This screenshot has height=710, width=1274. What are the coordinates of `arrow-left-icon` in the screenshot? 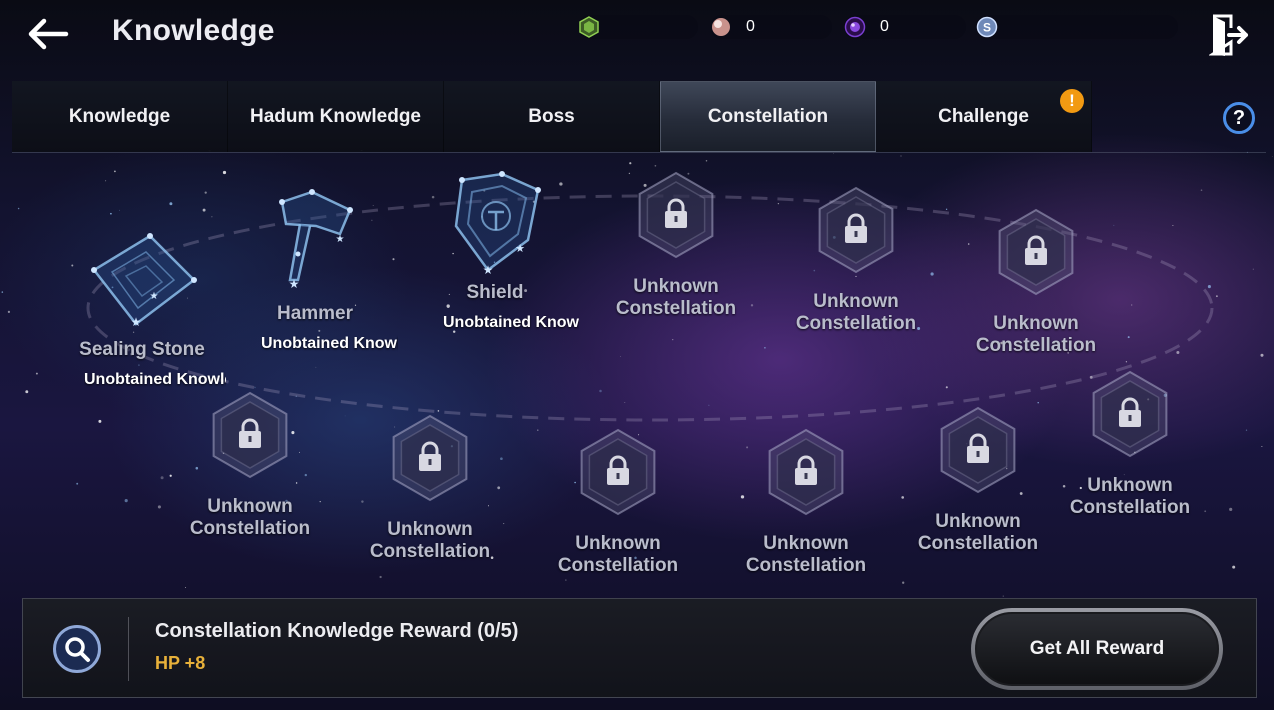 It's located at (48, 34).